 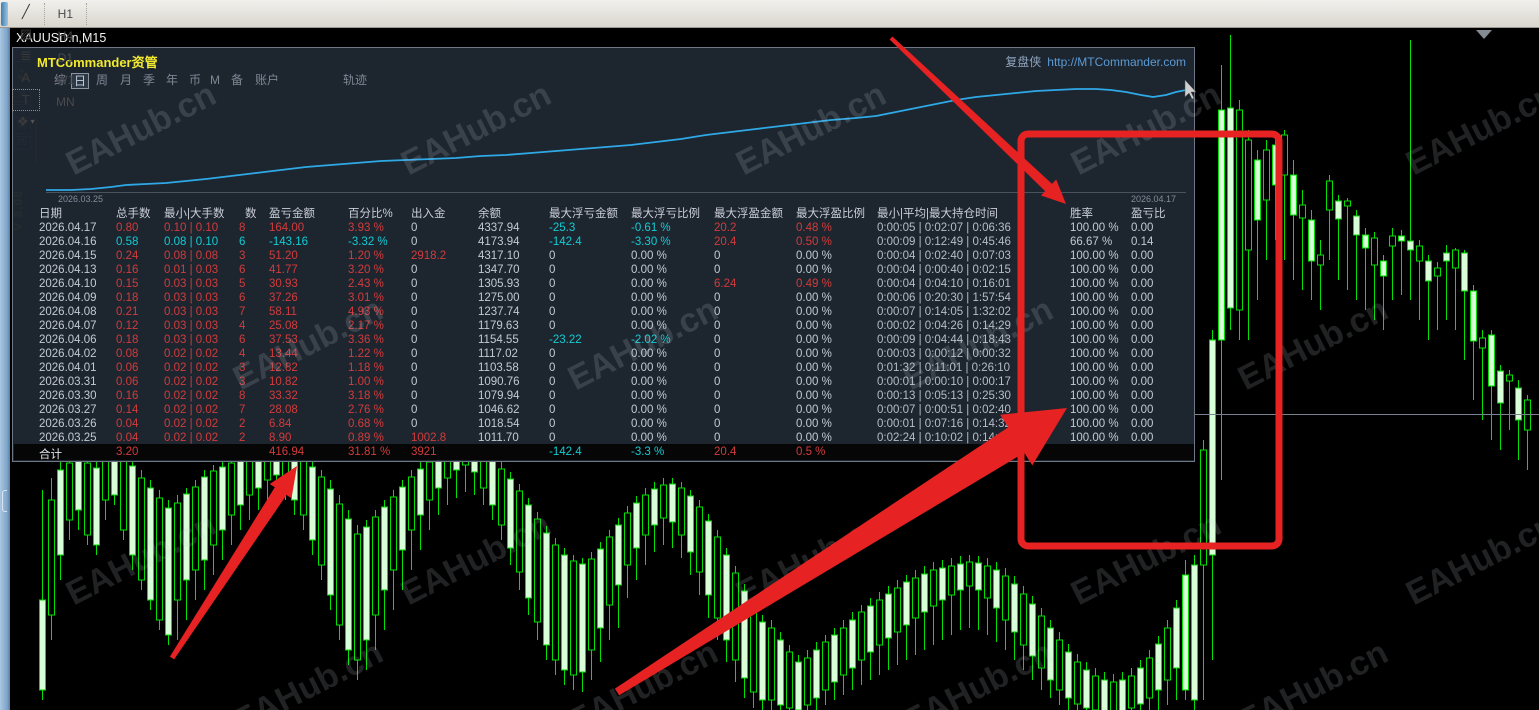 I want to click on autoscroll-marker-icon, so click(x=1484, y=34).